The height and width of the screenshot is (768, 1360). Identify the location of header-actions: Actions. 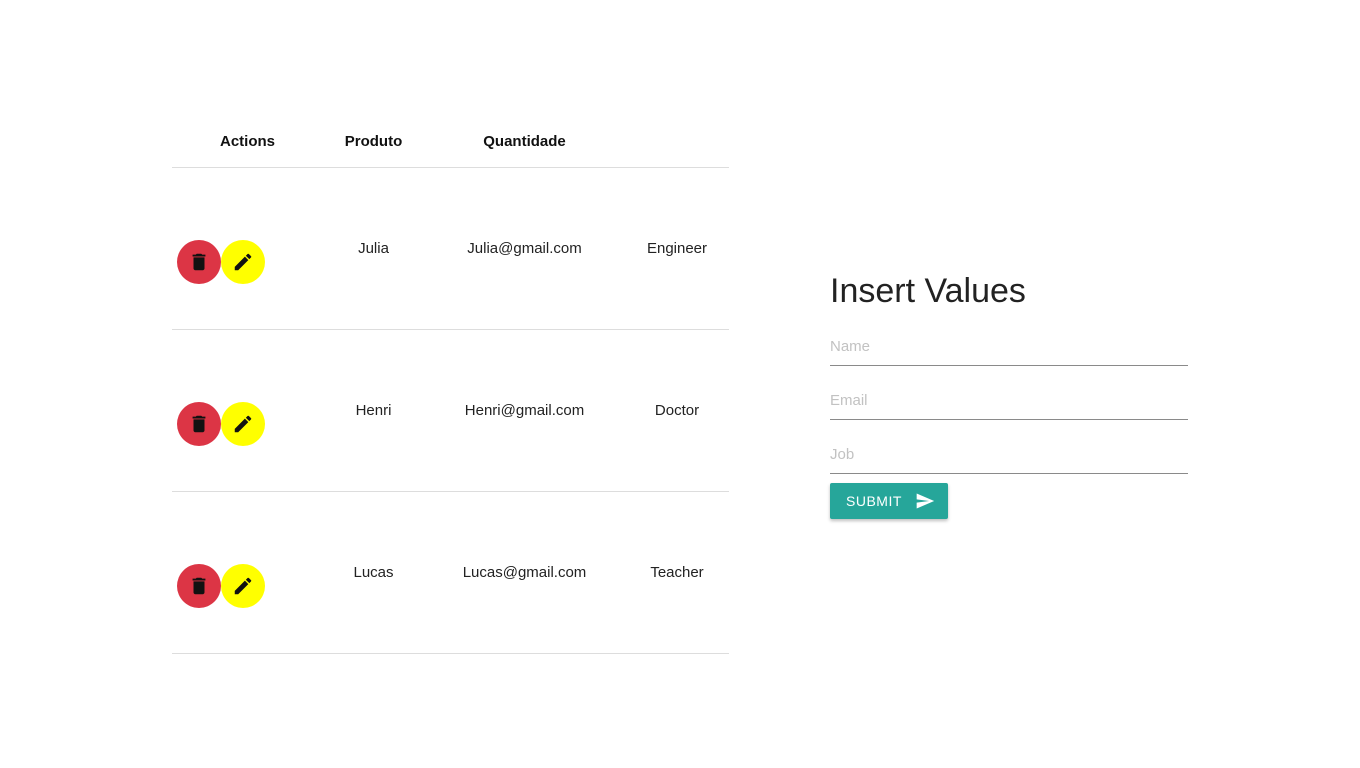
(247, 141).